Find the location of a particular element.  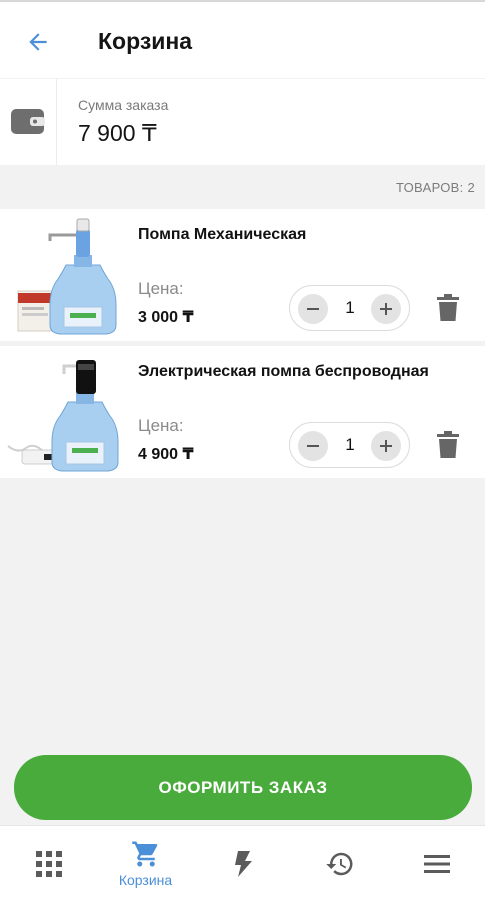

back-button is located at coordinates (38, 42).